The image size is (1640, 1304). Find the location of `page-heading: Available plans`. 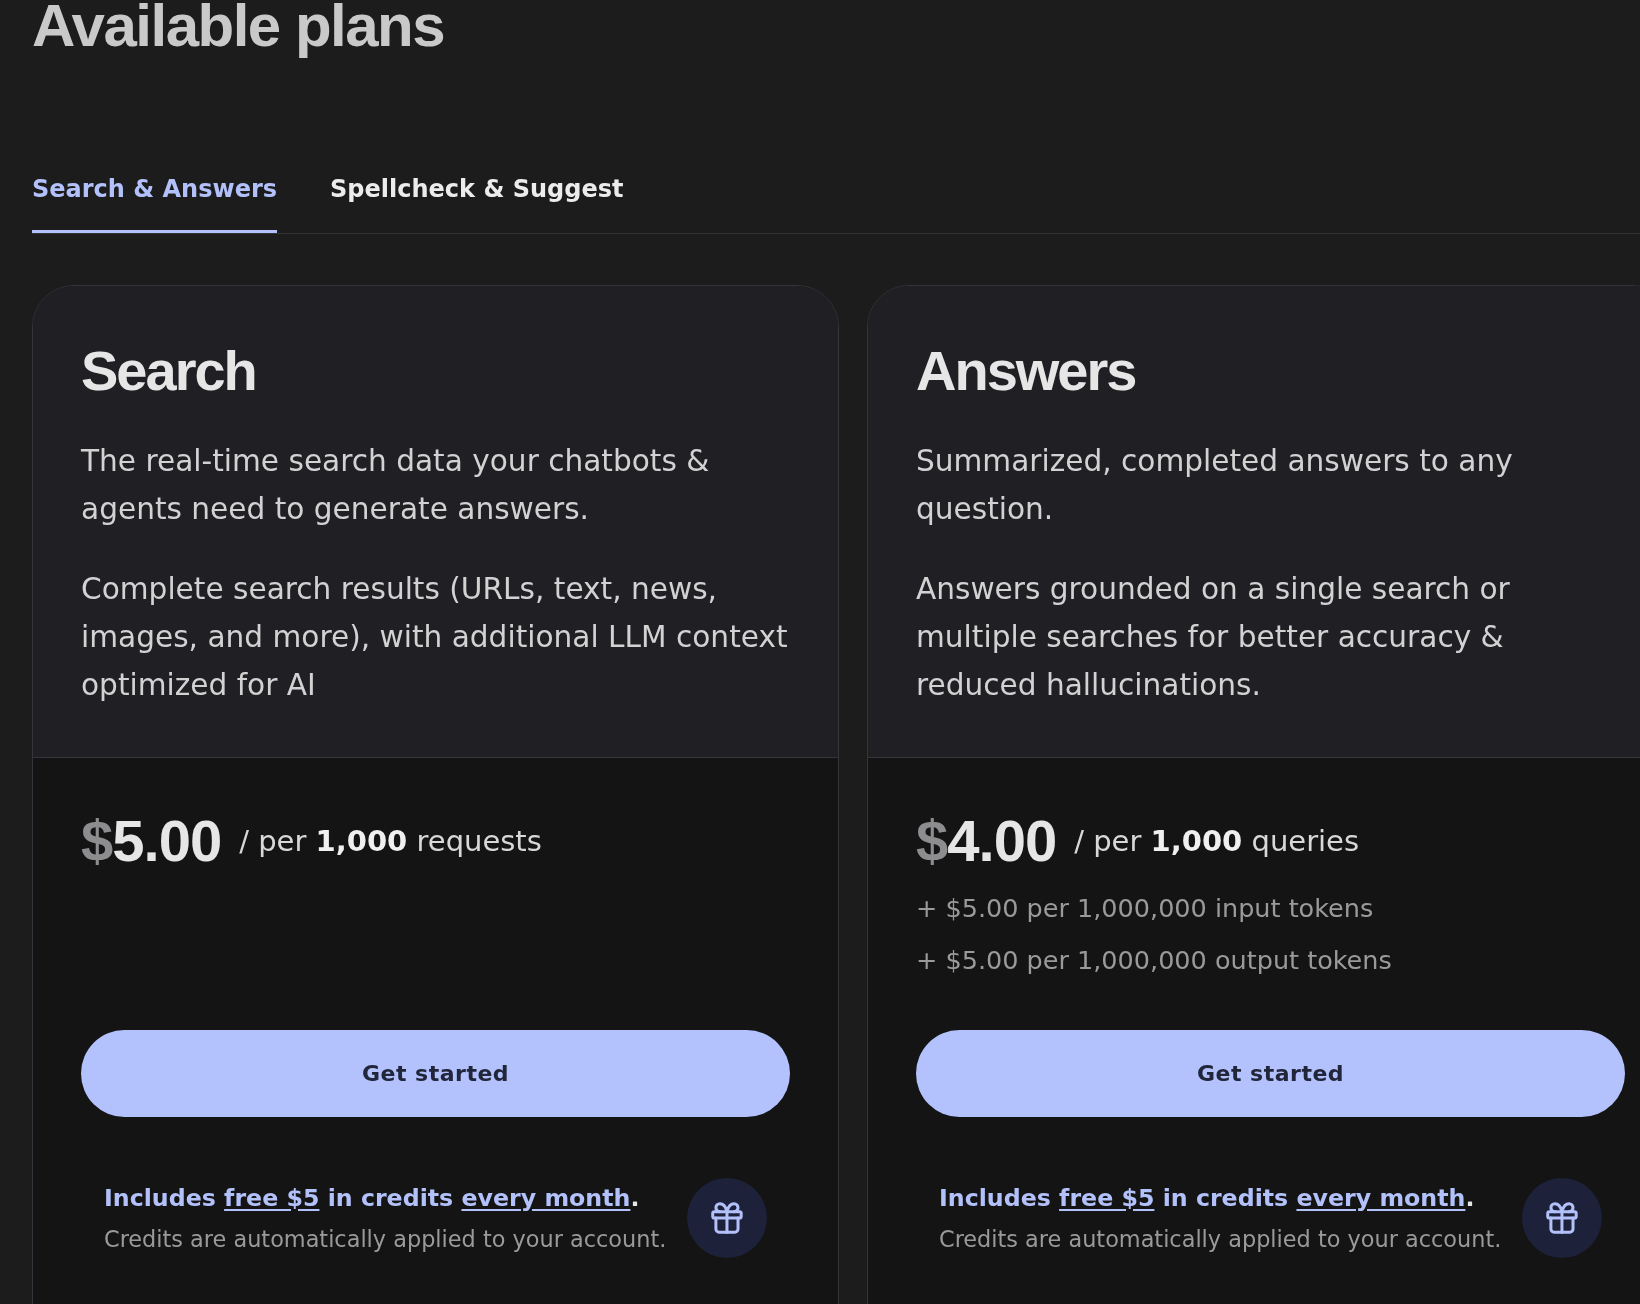

page-heading: Available plans is located at coordinates (238, 28).